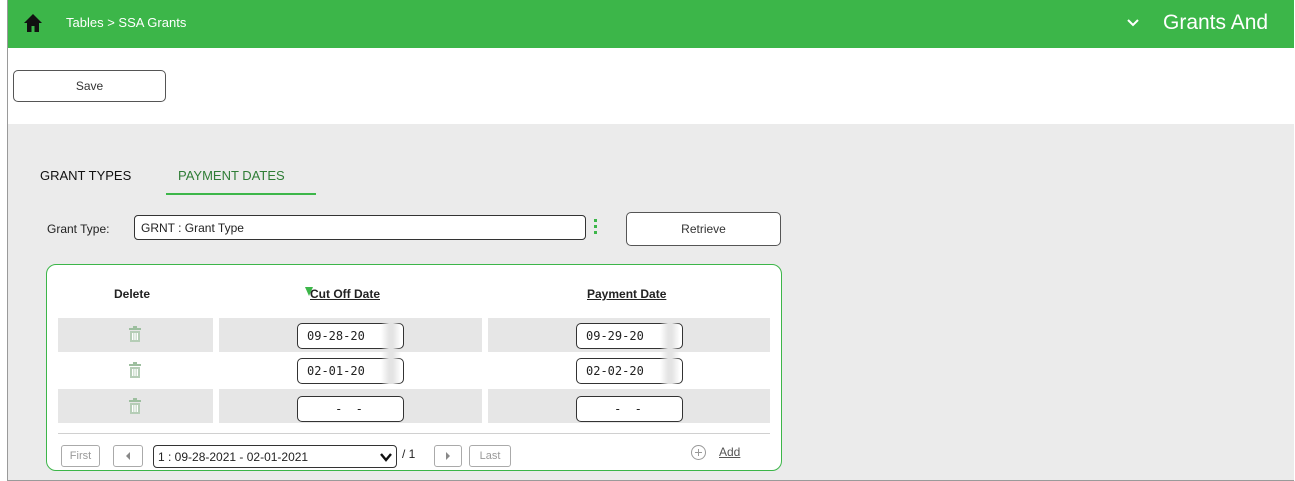 The image size is (1295, 481). I want to click on app-title: Grants And, so click(1216, 22).